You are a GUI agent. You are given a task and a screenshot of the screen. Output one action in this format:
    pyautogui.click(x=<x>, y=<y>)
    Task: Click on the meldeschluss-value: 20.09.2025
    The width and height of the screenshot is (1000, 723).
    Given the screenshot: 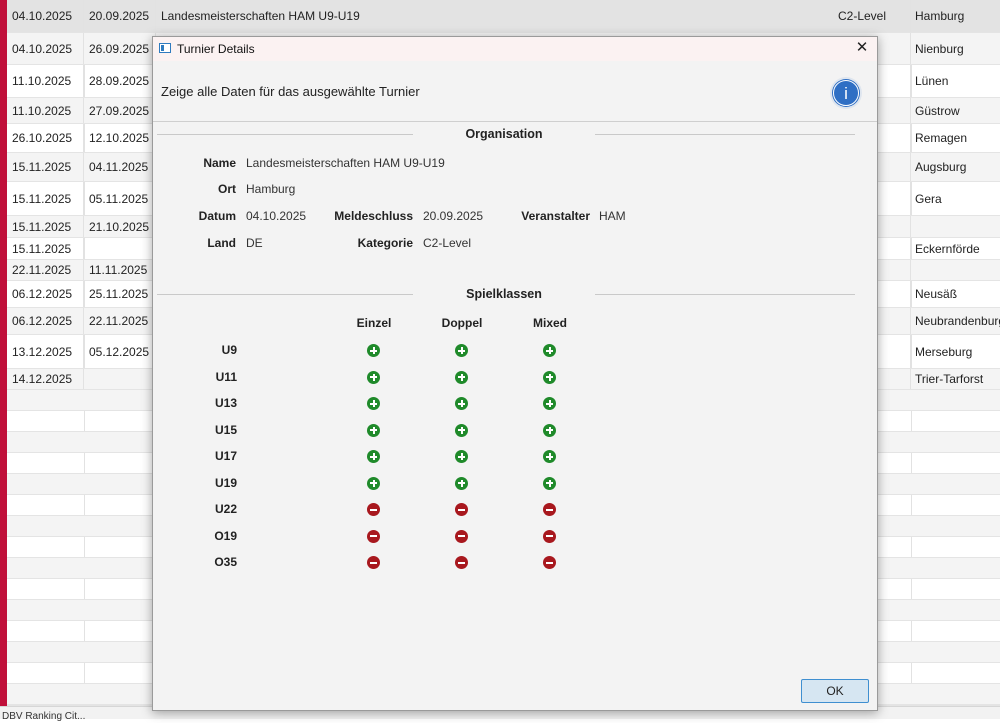 What is the action you would take?
    pyautogui.click(x=453, y=216)
    